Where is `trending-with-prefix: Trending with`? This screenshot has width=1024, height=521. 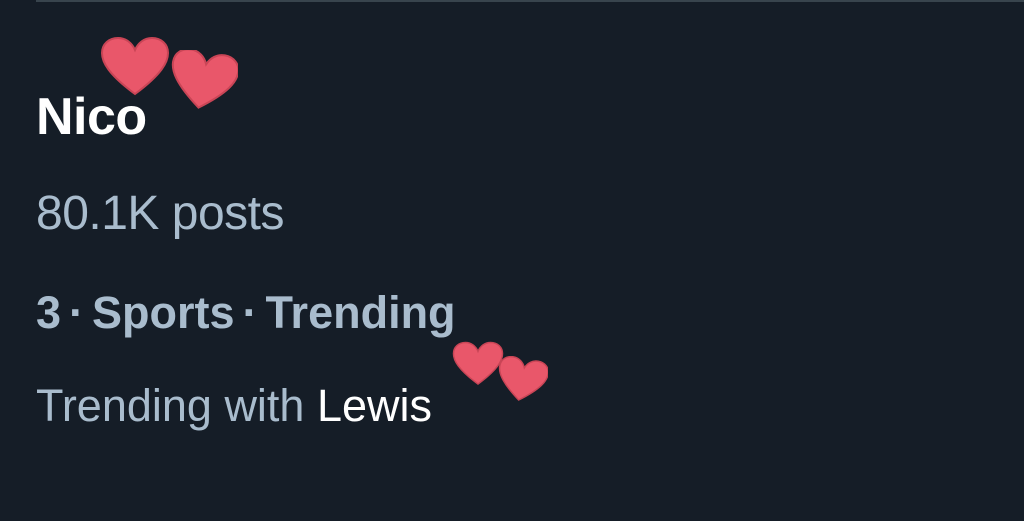 trending-with-prefix: Trending with is located at coordinates (170, 405).